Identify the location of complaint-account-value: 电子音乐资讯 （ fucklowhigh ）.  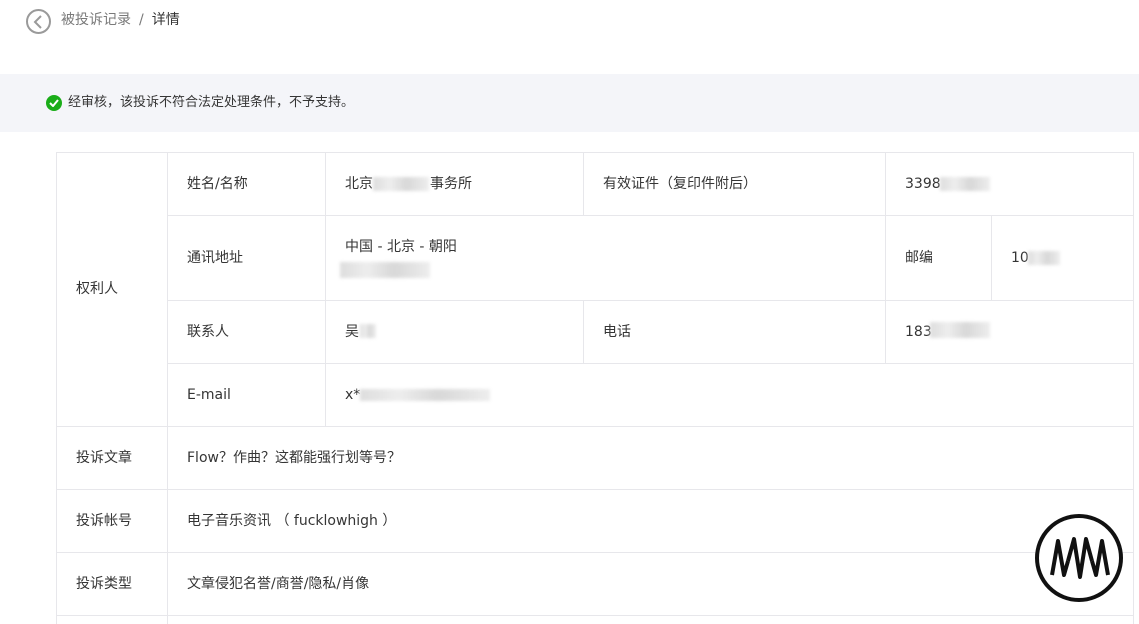
(292, 521).